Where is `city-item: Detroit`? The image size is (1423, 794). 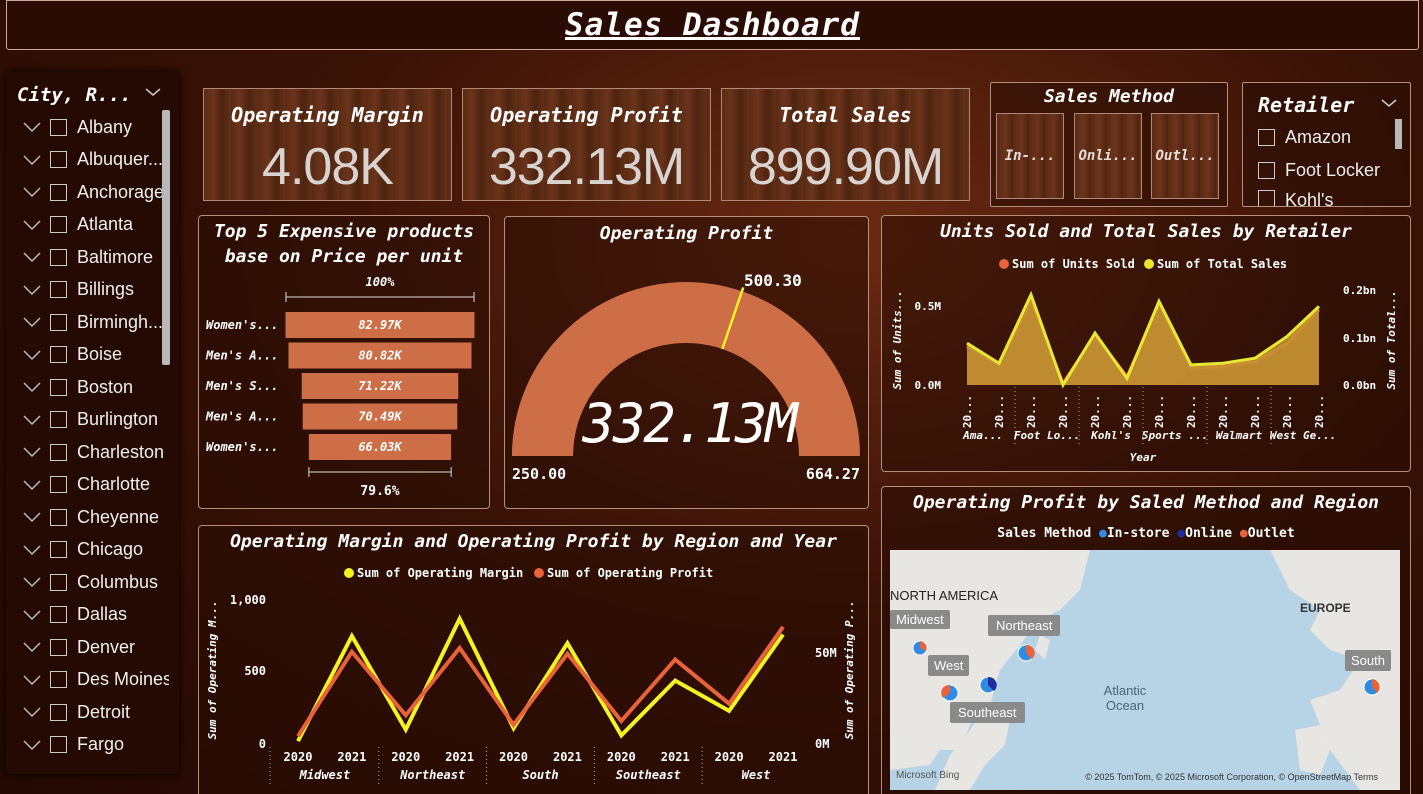
city-item: Detroit is located at coordinates (95, 712).